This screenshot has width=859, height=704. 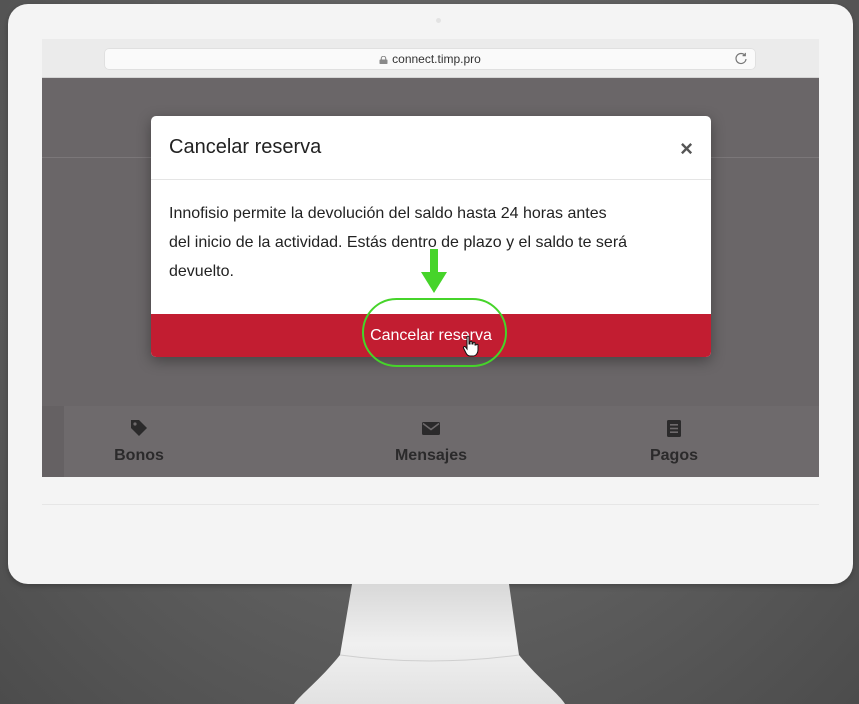 I want to click on nav-item-bonos: Bonos, so click(x=139, y=441).